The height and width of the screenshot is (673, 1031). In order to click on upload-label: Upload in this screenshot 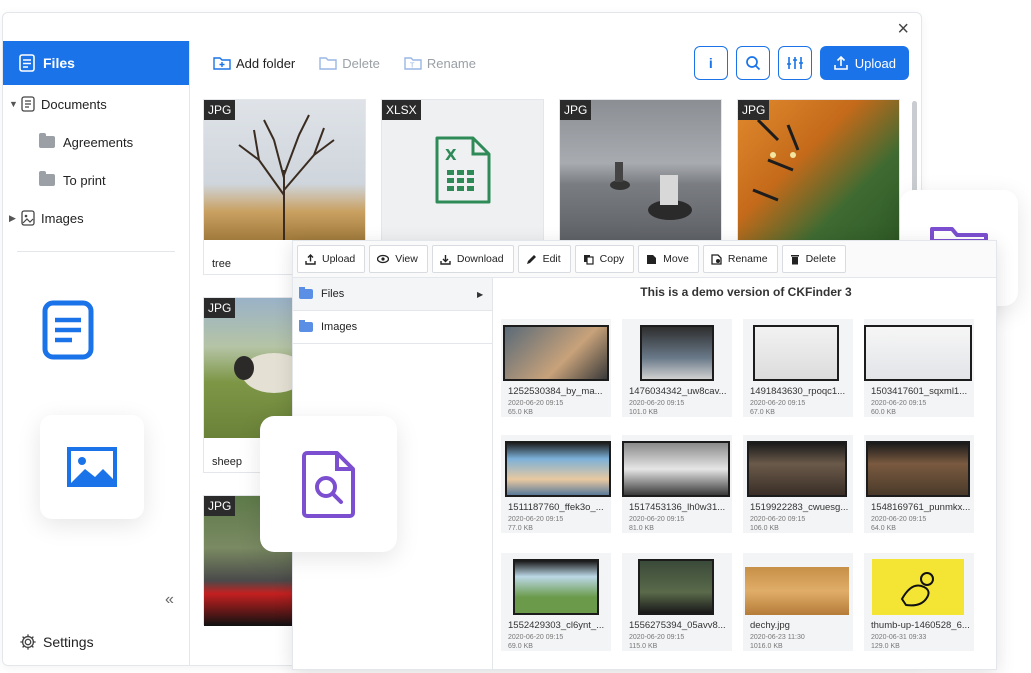, I will do `click(875, 63)`.